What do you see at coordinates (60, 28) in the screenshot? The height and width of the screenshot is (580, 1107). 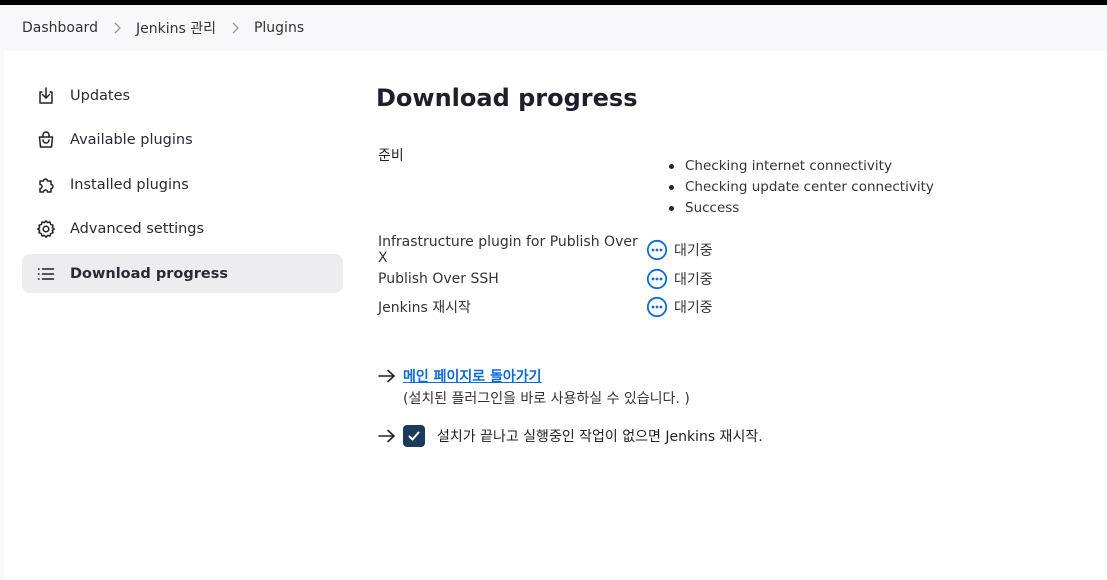 I see `breadcrumb-dashboard: Dashboard` at bounding box center [60, 28].